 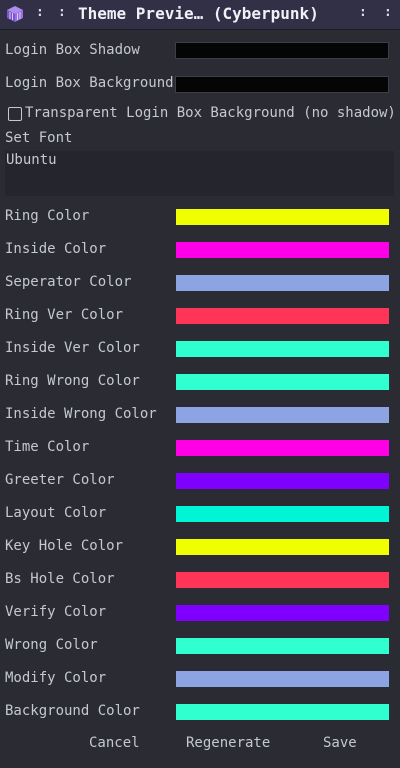 What do you see at coordinates (56, 612) in the screenshot?
I see `verify-color-label: Verify Color` at bounding box center [56, 612].